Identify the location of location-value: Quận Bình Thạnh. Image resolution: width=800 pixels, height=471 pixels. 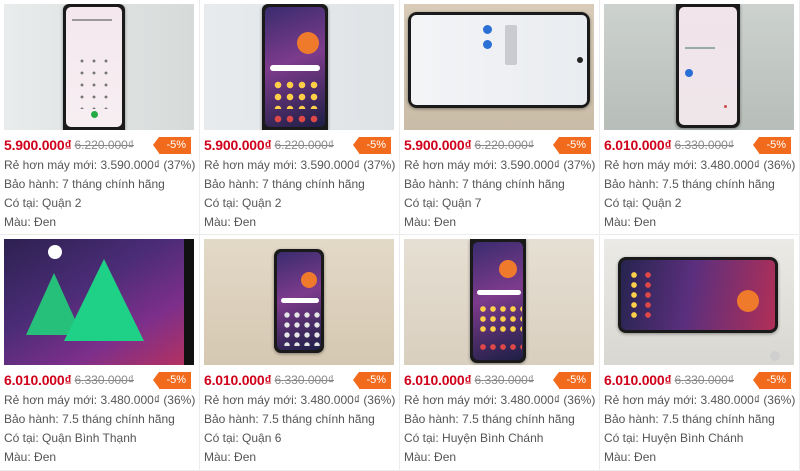
(89, 438).